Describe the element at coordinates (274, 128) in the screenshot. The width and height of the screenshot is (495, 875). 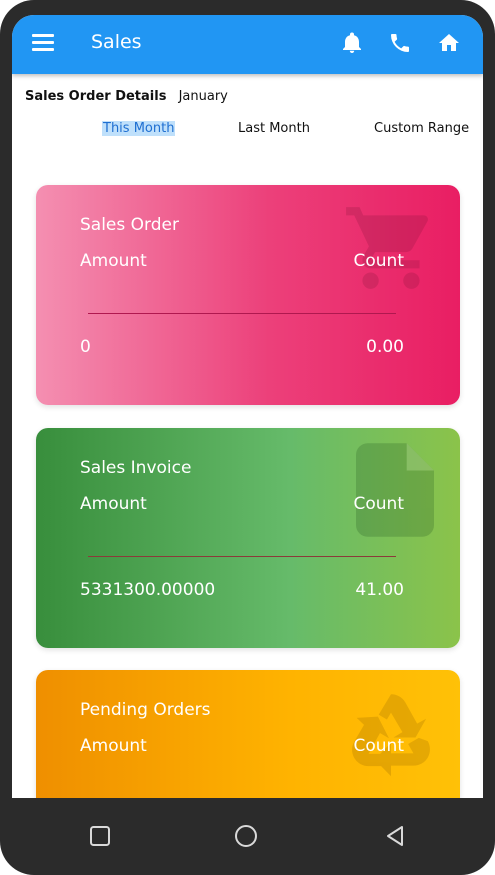
I see `tab-last-month: Last Month` at that location.